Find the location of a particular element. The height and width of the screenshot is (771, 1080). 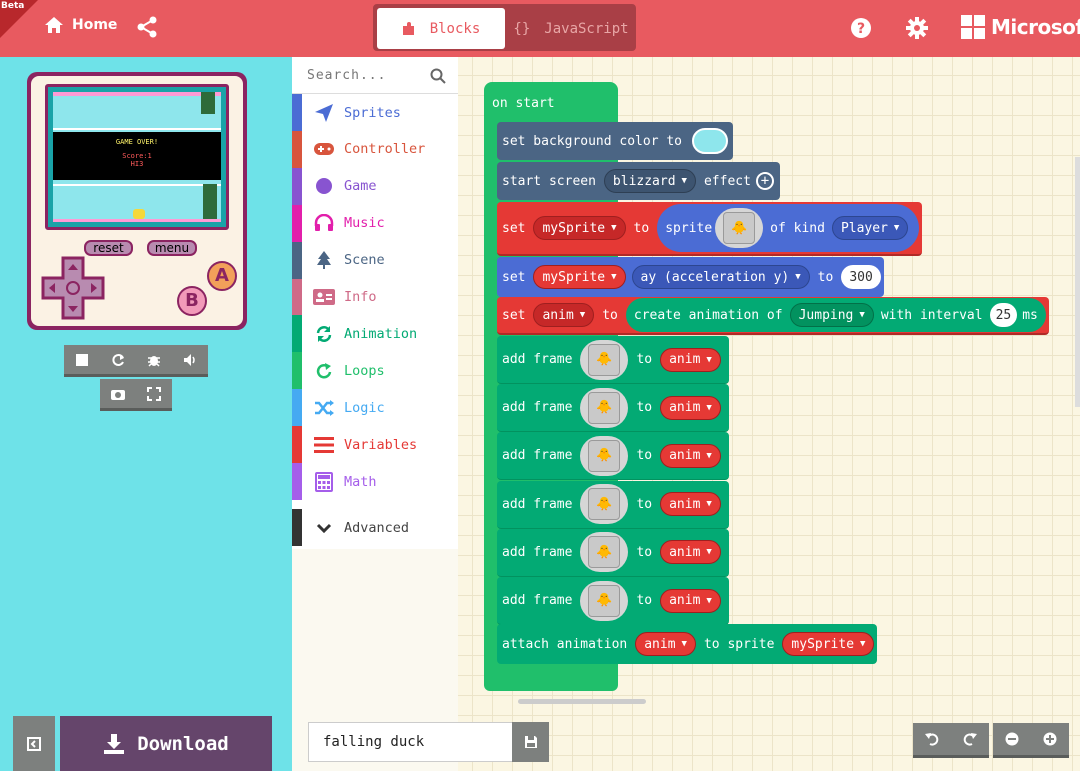

collapse-simulator-button is located at coordinates (34, 743).